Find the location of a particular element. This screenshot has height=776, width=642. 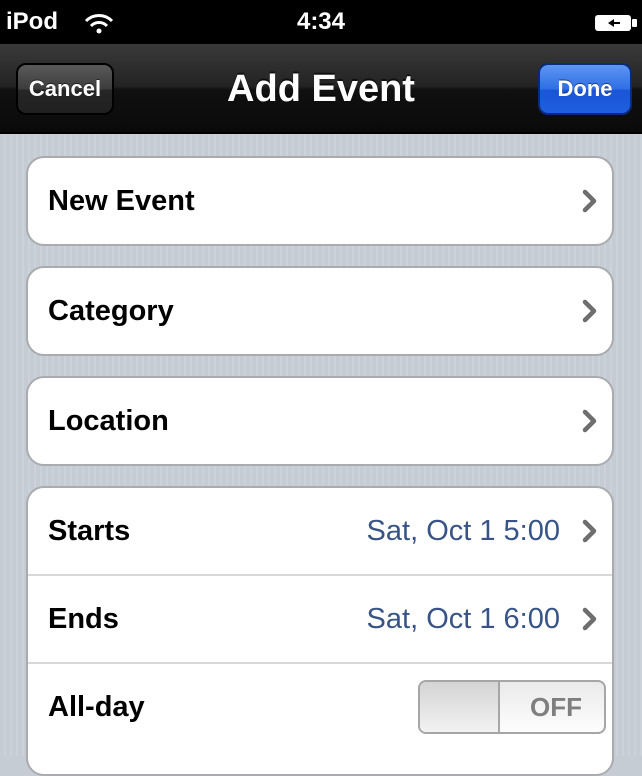

category-group: Category is located at coordinates (320, 311).